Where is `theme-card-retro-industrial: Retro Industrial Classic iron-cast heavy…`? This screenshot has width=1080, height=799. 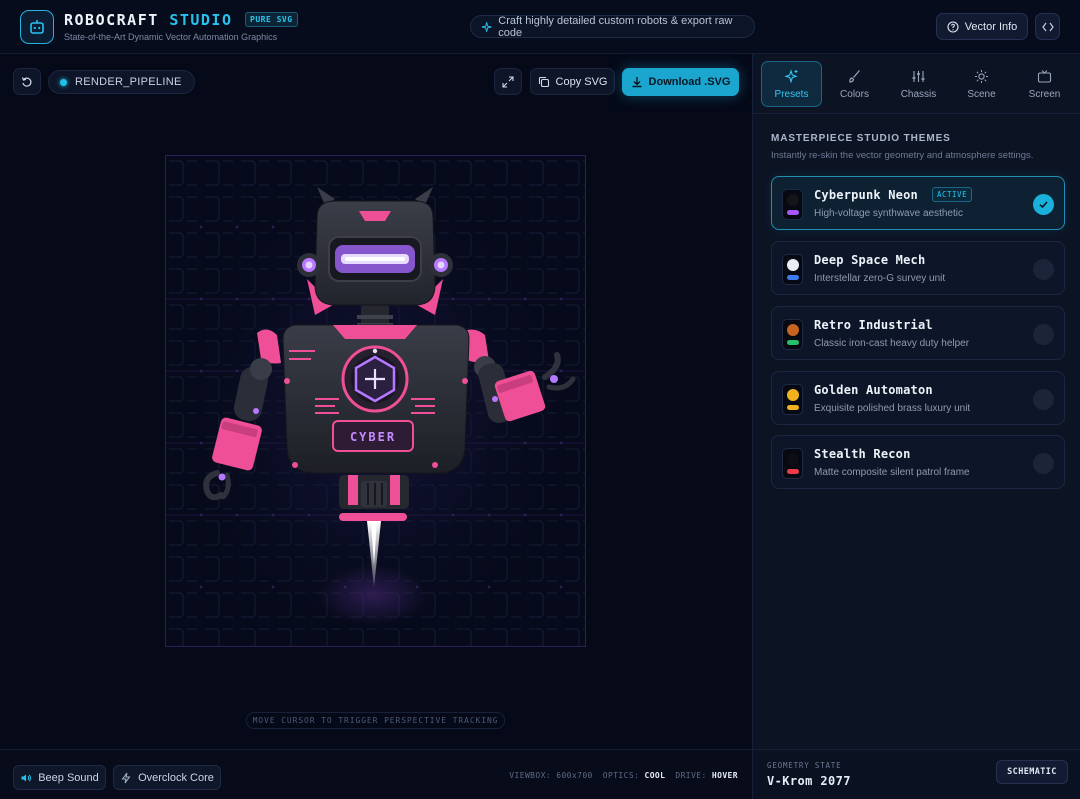 theme-card-retro-industrial: Retro Industrial Classic iron-cast heavy… is located at coordinates (918, 333).